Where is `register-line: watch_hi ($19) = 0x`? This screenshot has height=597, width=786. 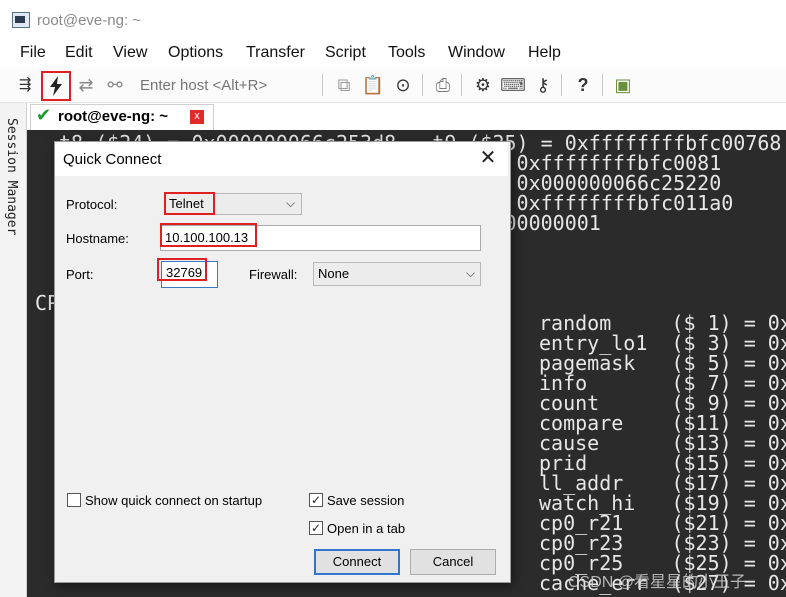 register-line: watch_hi ($19) = 0x is located at coordinates (662, 503).